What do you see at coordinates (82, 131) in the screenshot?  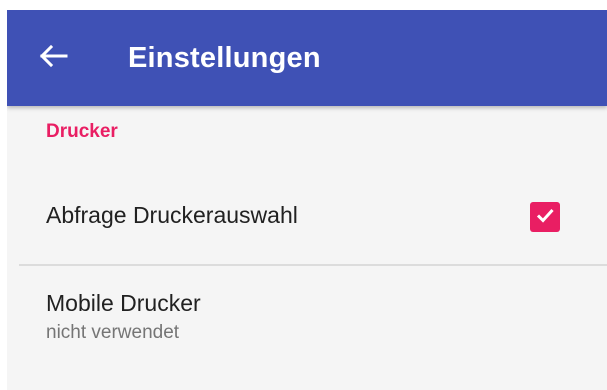 I see `category-header-drucker: Drucker` at bounding box center [82, 131].